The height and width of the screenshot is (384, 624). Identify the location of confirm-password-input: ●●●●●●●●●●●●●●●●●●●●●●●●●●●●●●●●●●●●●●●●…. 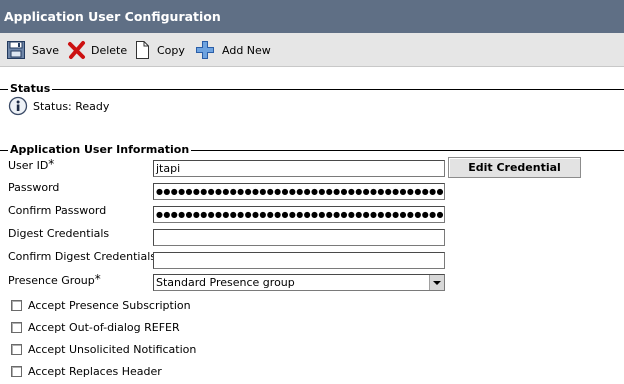
(299, 214).